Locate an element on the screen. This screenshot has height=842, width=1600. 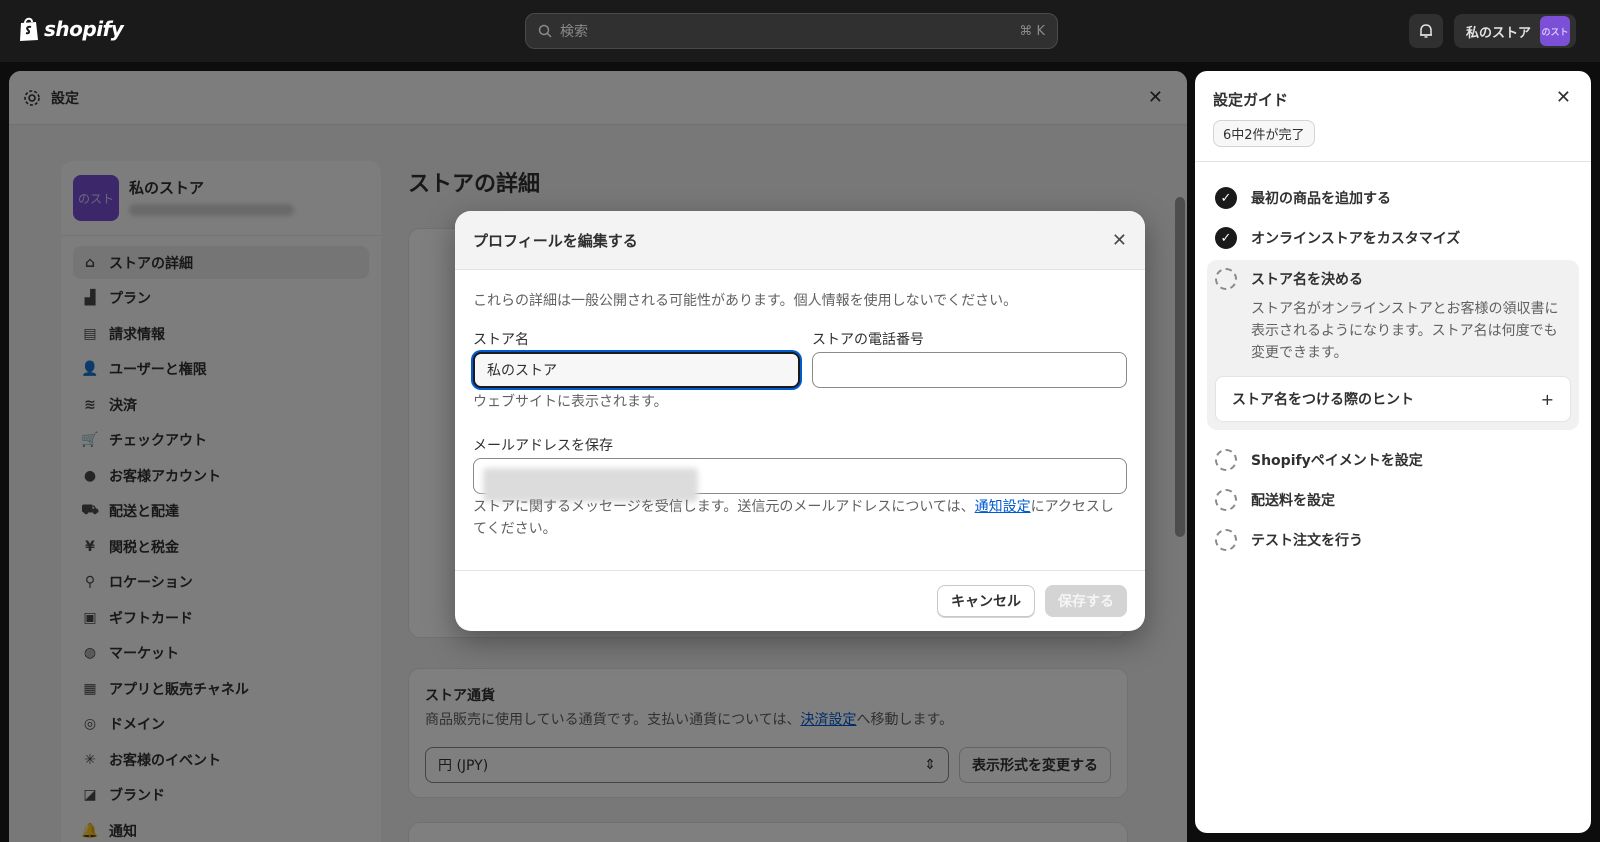
setup-guide-title: 設定ガイド is located at coordinates (1251, 100).